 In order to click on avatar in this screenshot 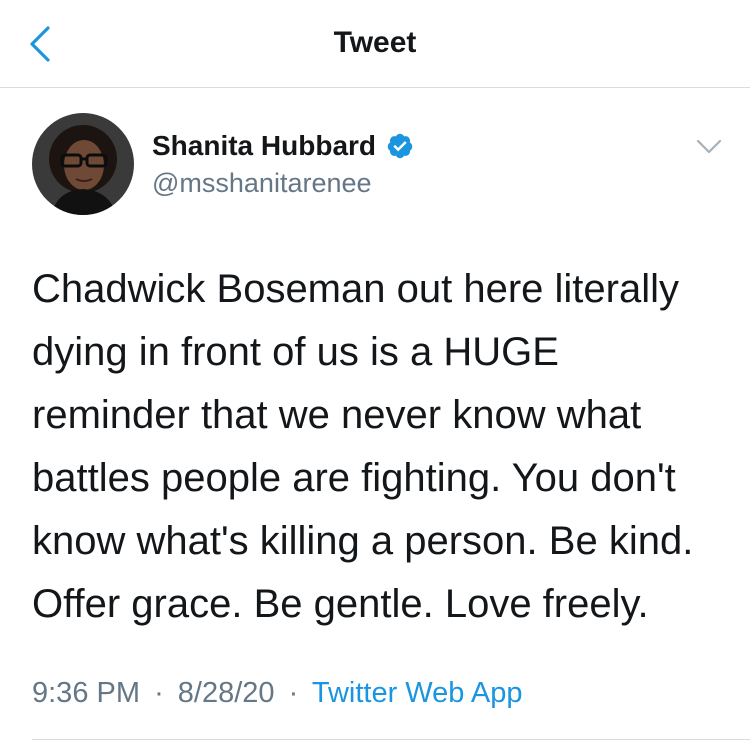, I will do `click(83, 164)`.